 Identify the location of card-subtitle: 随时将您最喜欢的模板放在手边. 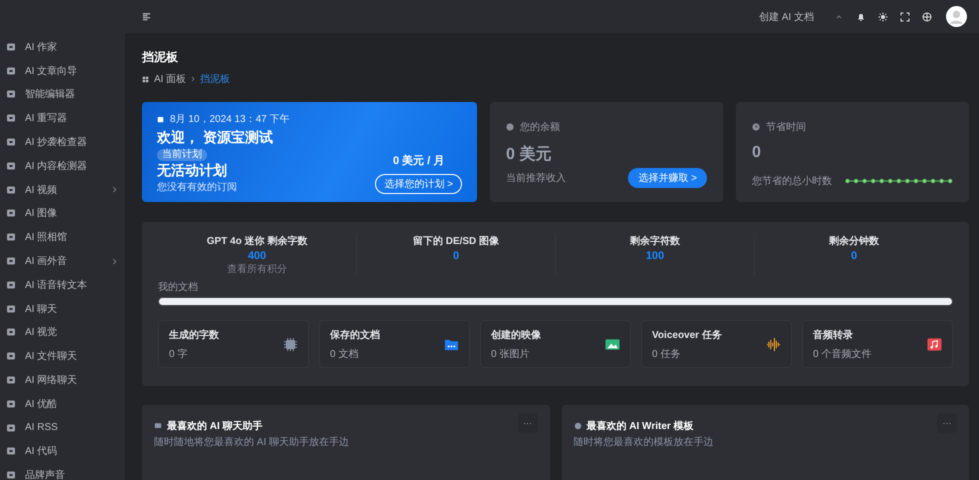
(644, 442).